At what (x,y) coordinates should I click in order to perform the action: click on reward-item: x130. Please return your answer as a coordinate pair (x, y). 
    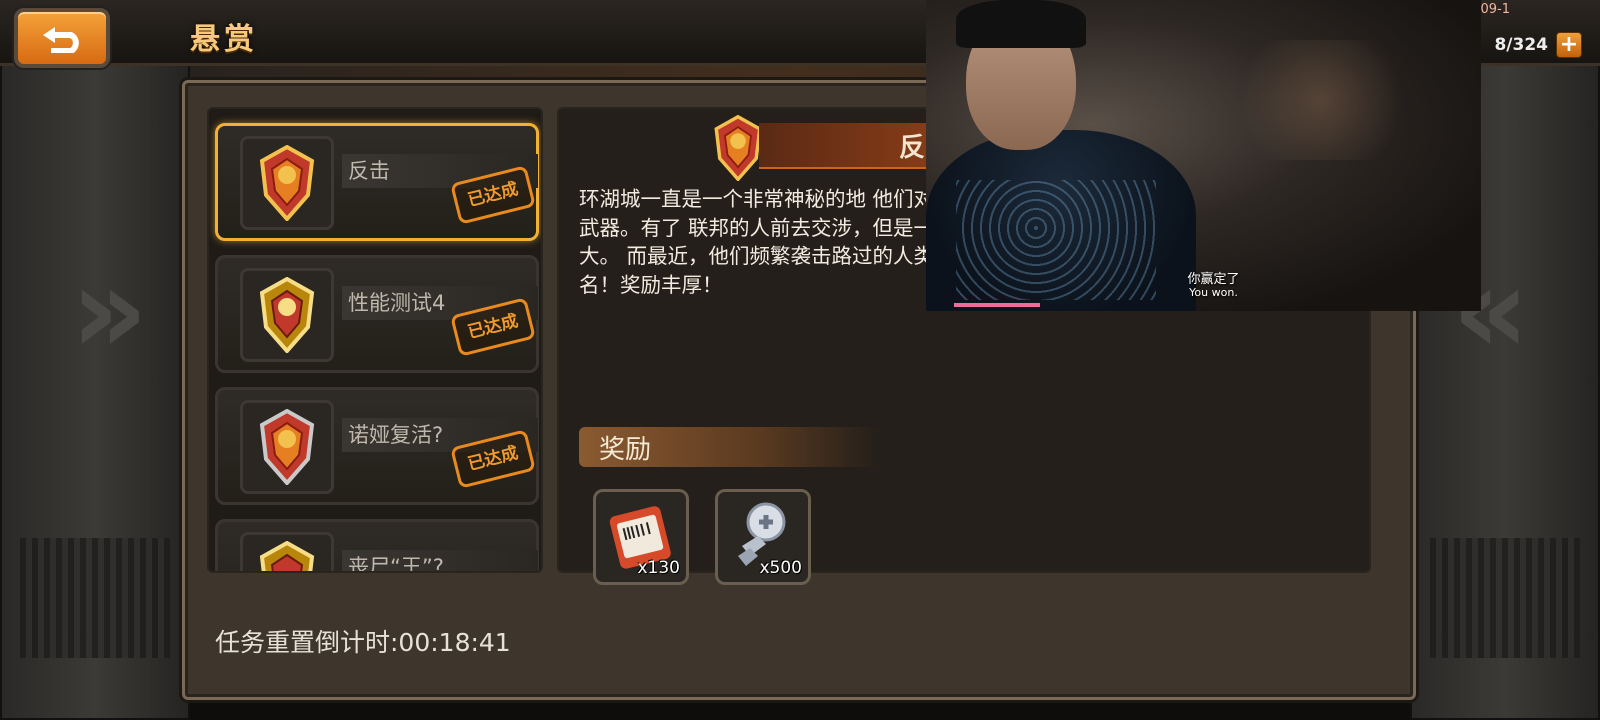
    Looking at the image, I should click on (641, 537).